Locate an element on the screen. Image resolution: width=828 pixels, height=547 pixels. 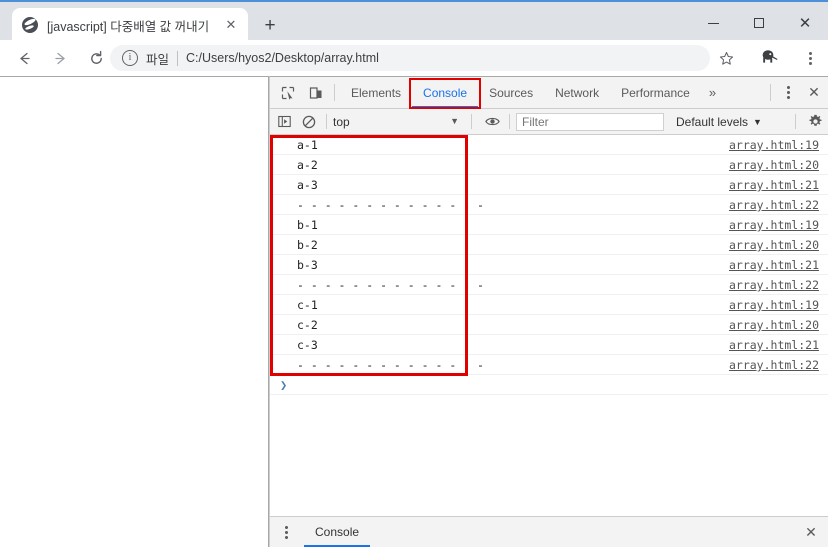
console-prompt: ❯ is located at coordinates (549, 385).